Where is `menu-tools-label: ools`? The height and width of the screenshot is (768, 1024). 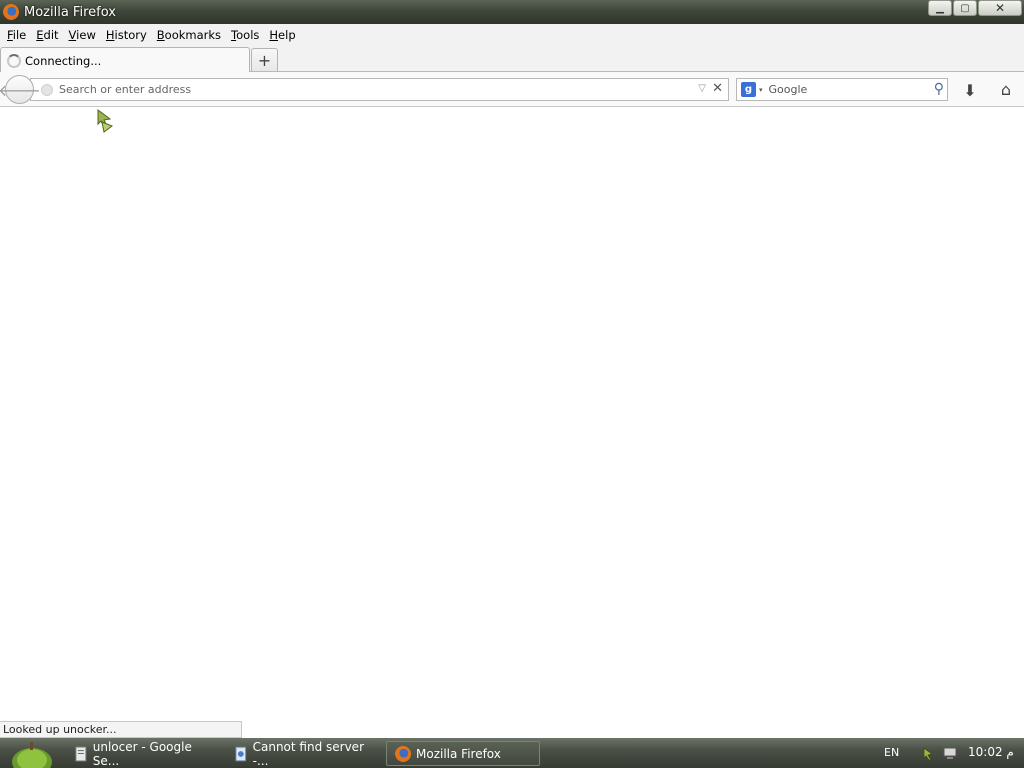
menu-tools-label: ools is located at coordinates (248, 34).